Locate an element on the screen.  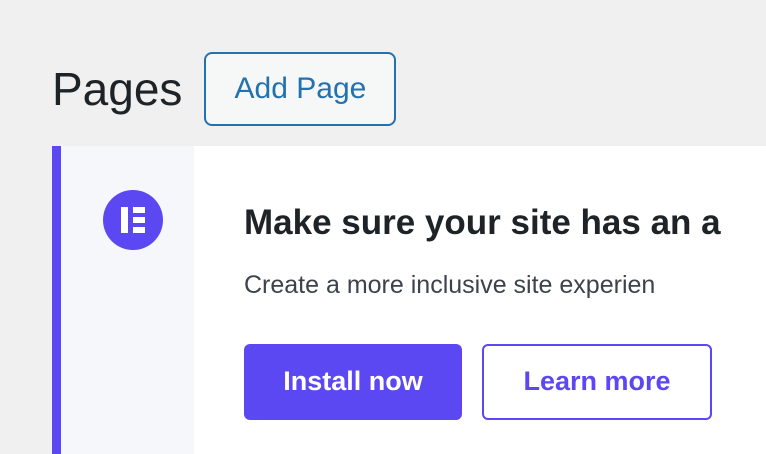
notice-description: Create a more inclusive site experien is located at coordinates (450, 284).